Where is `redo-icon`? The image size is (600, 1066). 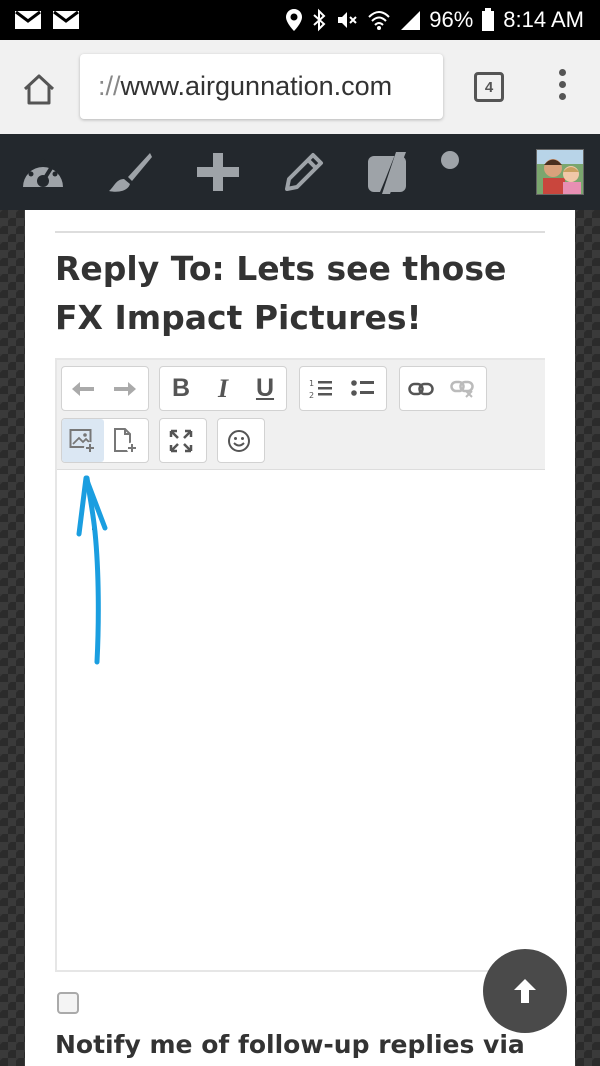
redo-icon is located at coordinates (125, 388).